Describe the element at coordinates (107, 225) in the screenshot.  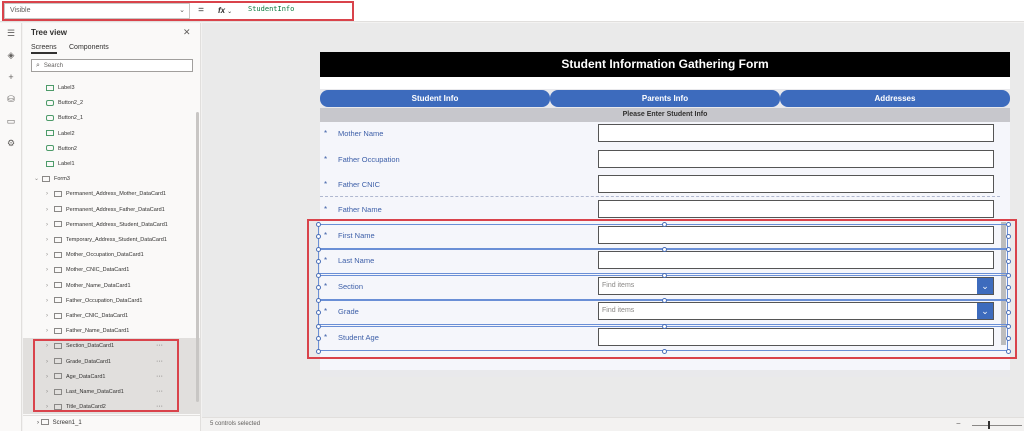
I see `tree-item: › Permanent_Address_Student_DataCard1` at that location.